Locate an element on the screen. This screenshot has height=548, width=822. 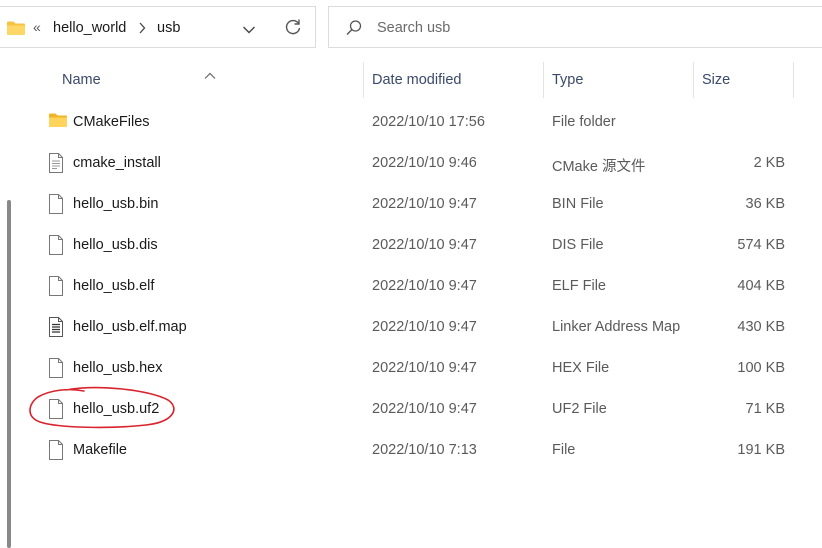
file-row-cmakefiles: CMakeFiles 2022/10/10 17:56 File folder is located at coordinates (418, 122).